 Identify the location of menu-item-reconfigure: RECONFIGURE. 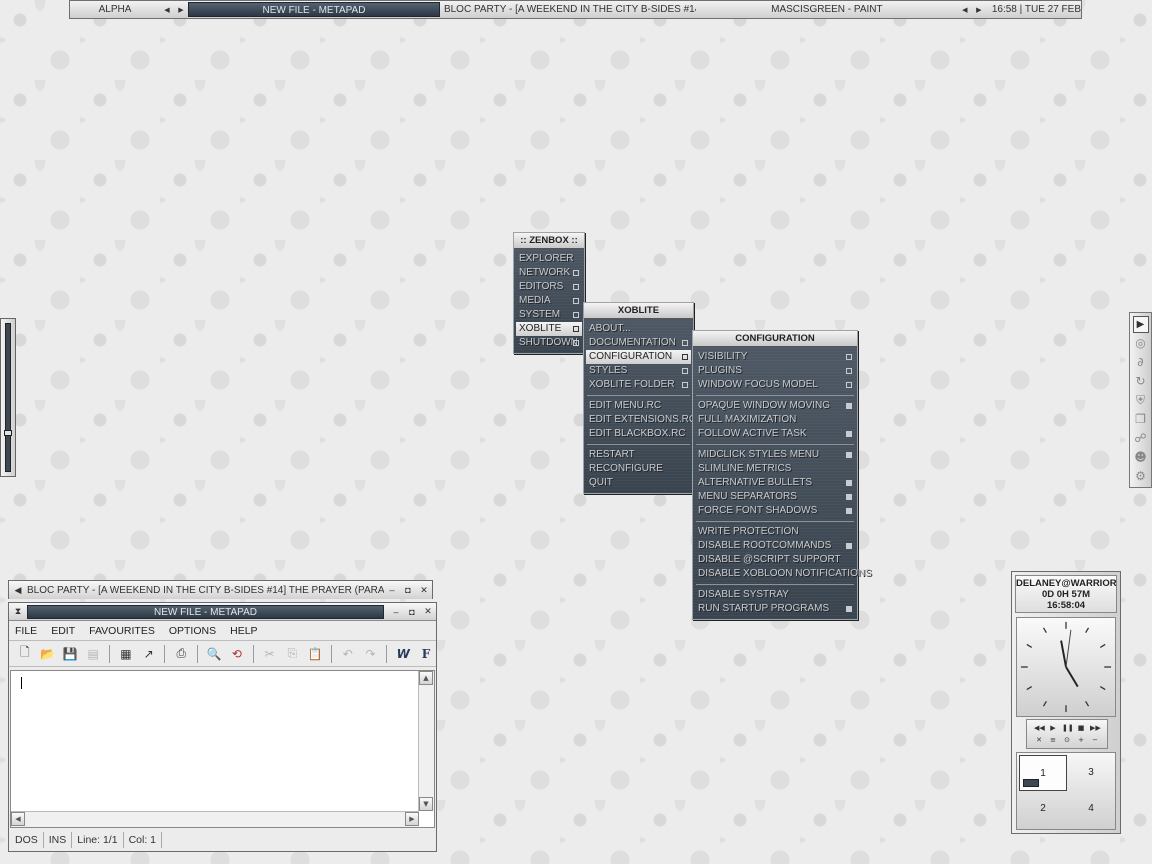
(638, 469).